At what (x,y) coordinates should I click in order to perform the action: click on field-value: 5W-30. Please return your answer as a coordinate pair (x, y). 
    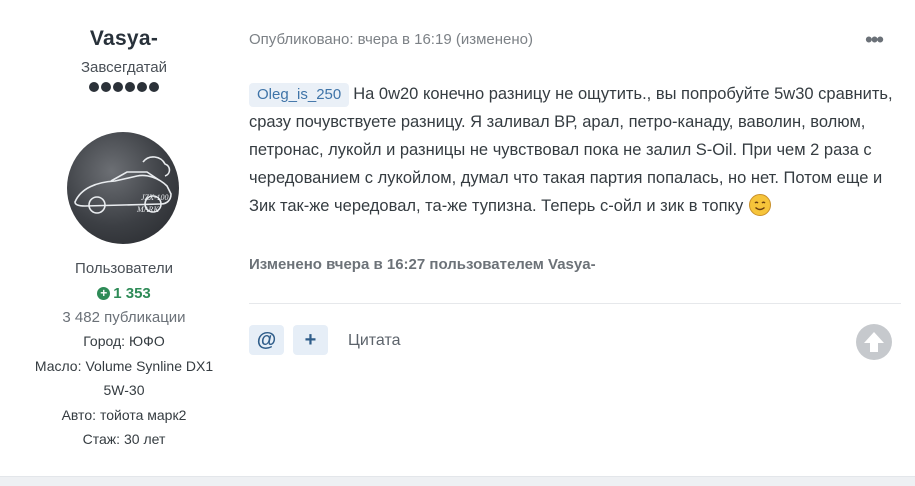
    Looking at the image, I should click on (124, 390).